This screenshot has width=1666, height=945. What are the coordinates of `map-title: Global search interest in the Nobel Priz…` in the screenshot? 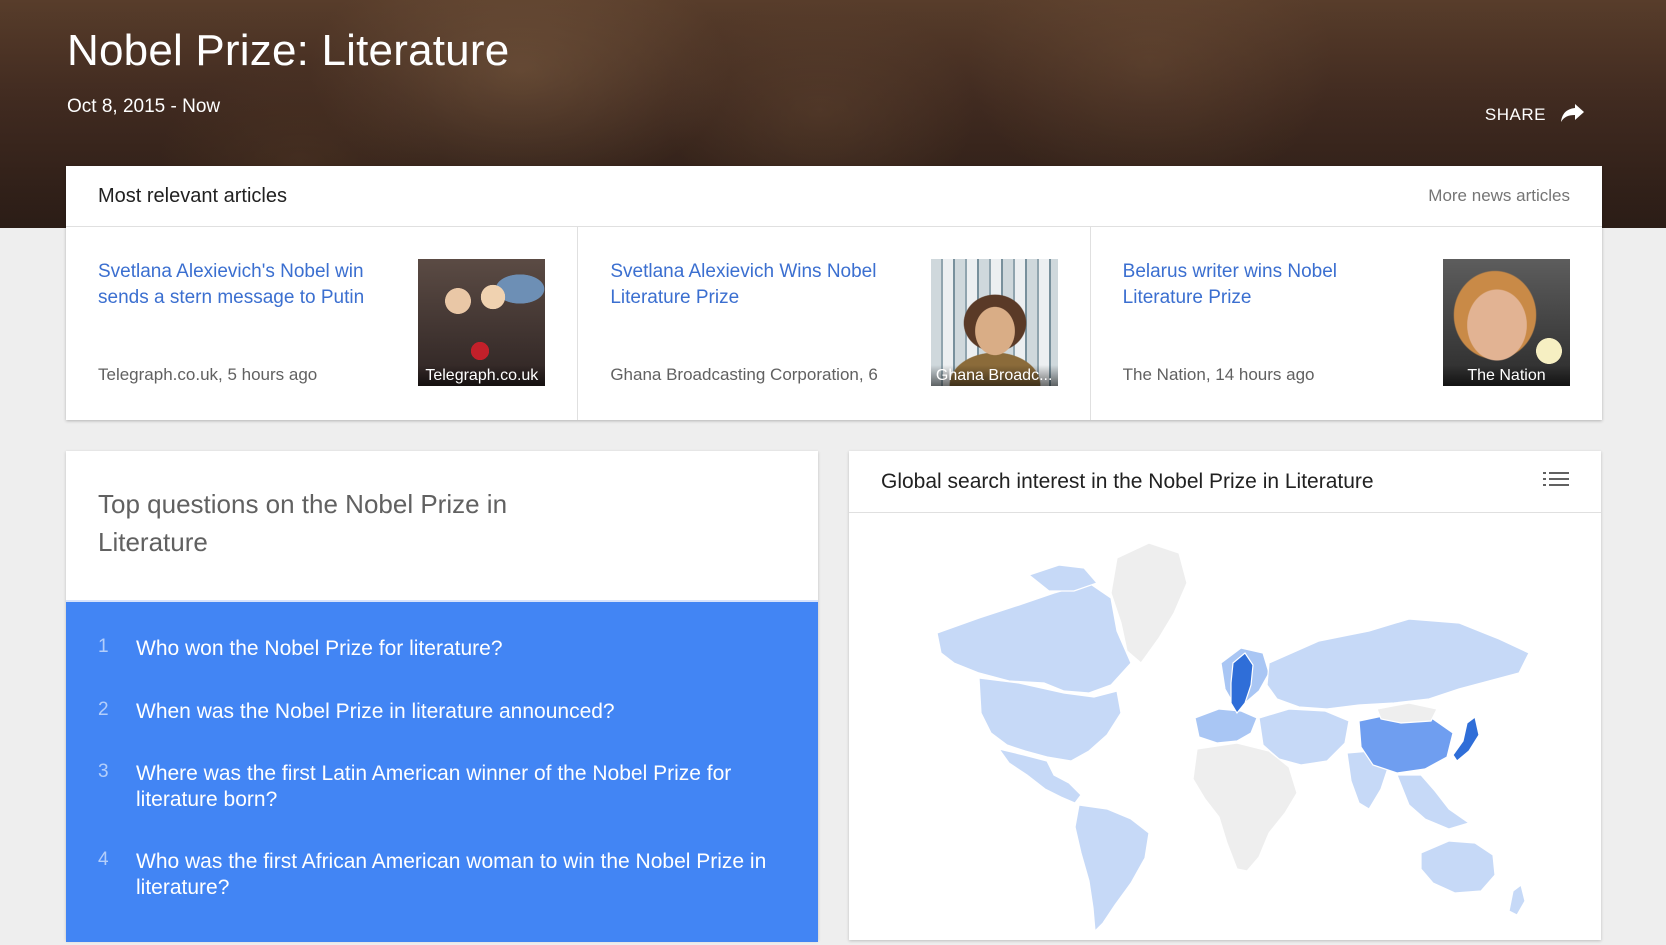 It's located at (1127, 481).